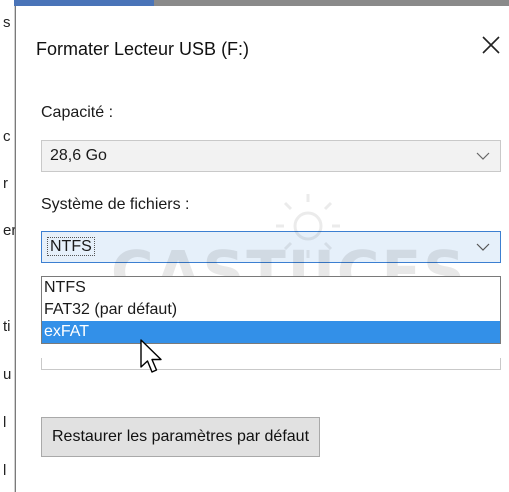 Image resolution: width=509 pixels, height=492 pixels. What do you see at coordinates (78, 155) in the screenshot?
I see `capacity-value: 28,6 Go` at bounding box center [78, 155].